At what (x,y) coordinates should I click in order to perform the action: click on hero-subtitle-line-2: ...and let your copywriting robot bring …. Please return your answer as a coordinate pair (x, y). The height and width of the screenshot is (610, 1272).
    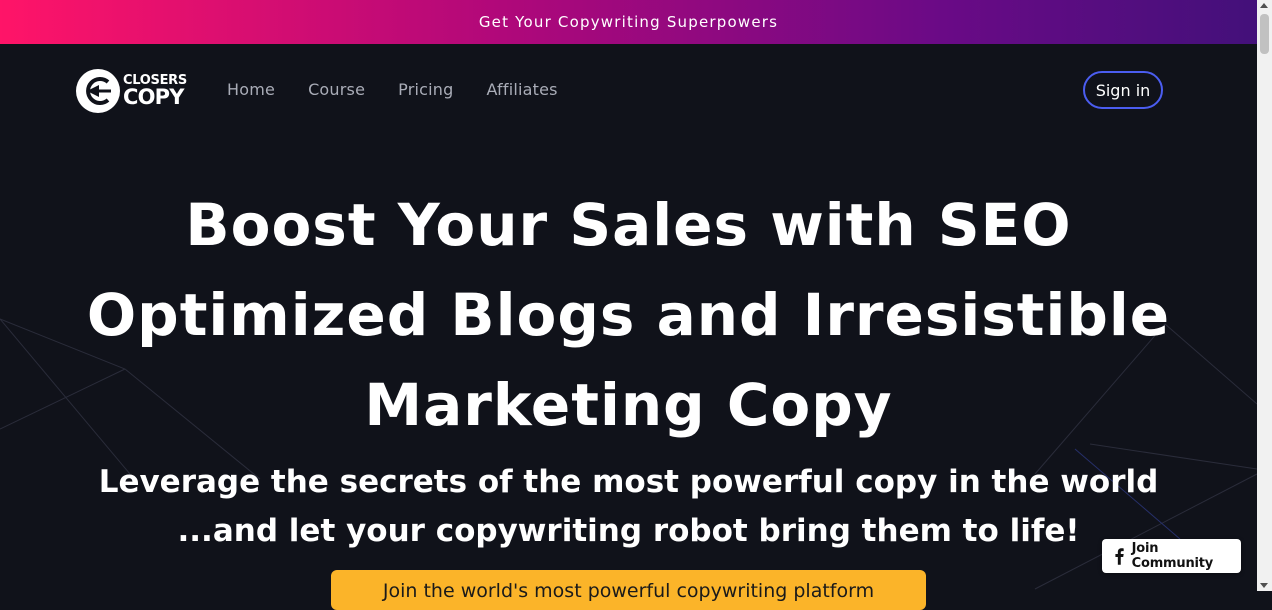
    Looking at the image, I should click on (628, 531).